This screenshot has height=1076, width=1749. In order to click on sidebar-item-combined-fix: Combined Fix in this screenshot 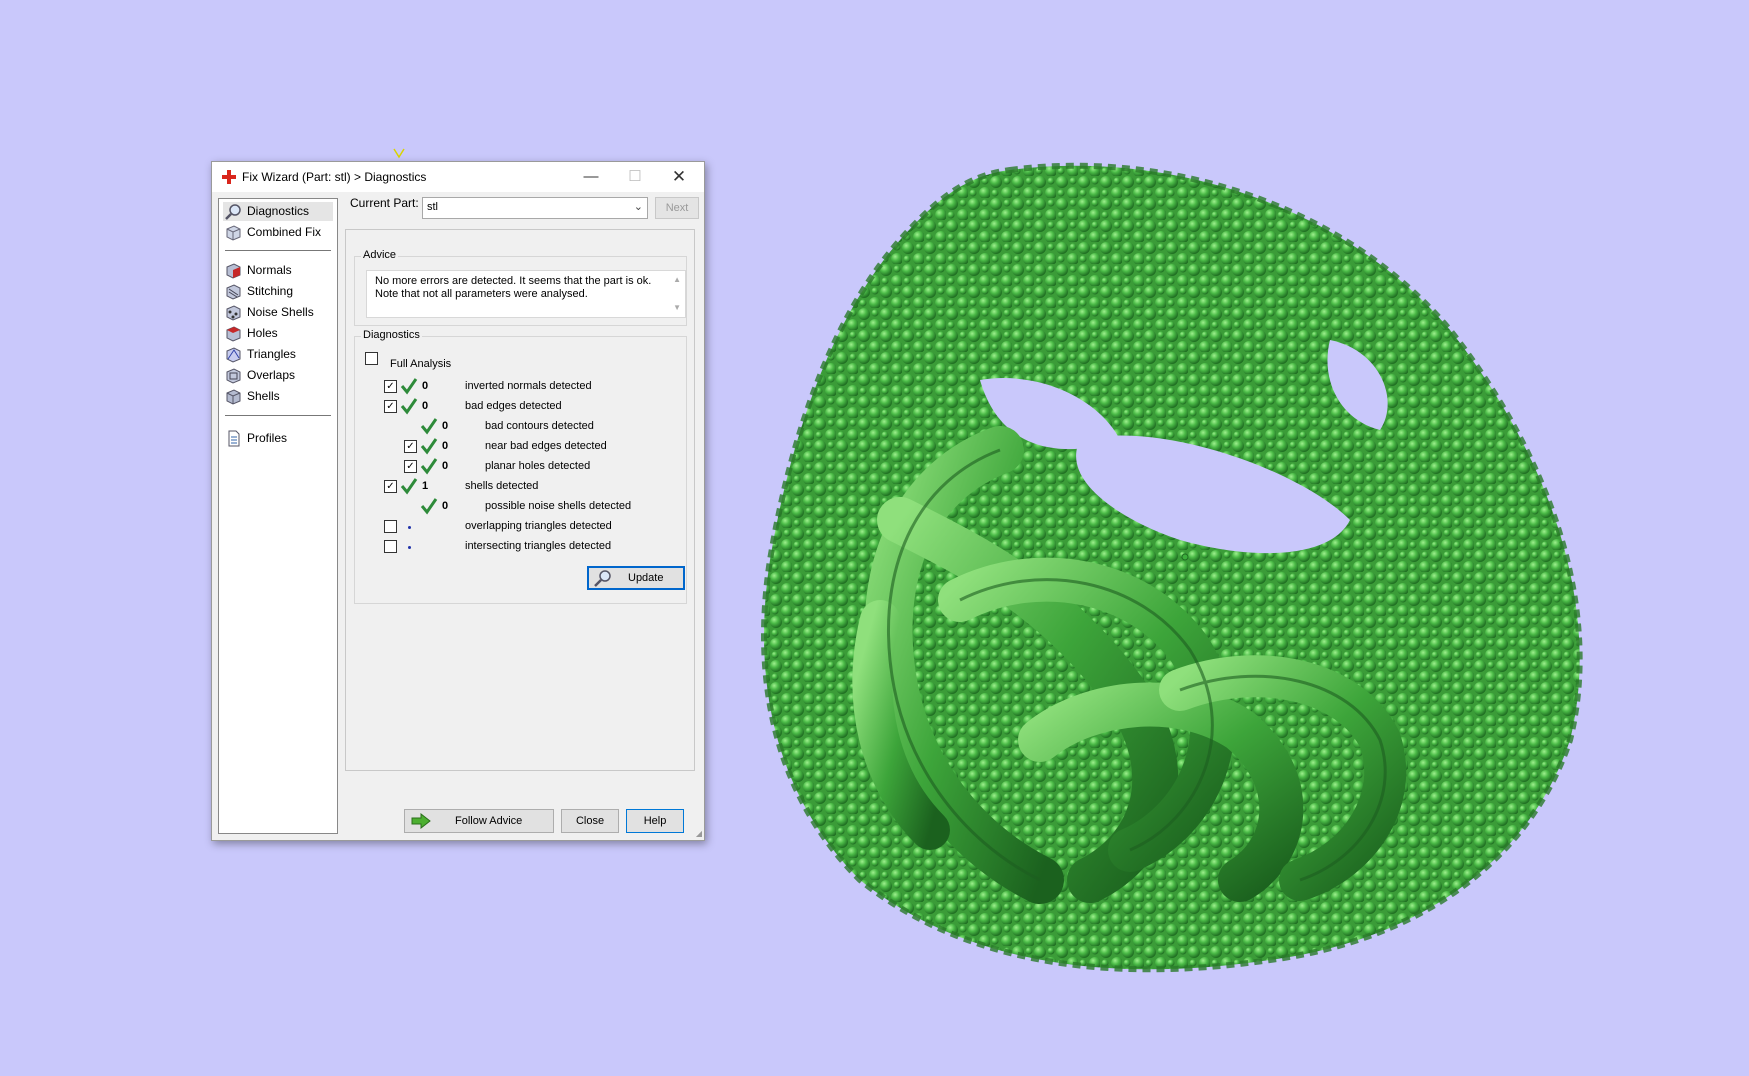, I will do `click(278, 232)`.